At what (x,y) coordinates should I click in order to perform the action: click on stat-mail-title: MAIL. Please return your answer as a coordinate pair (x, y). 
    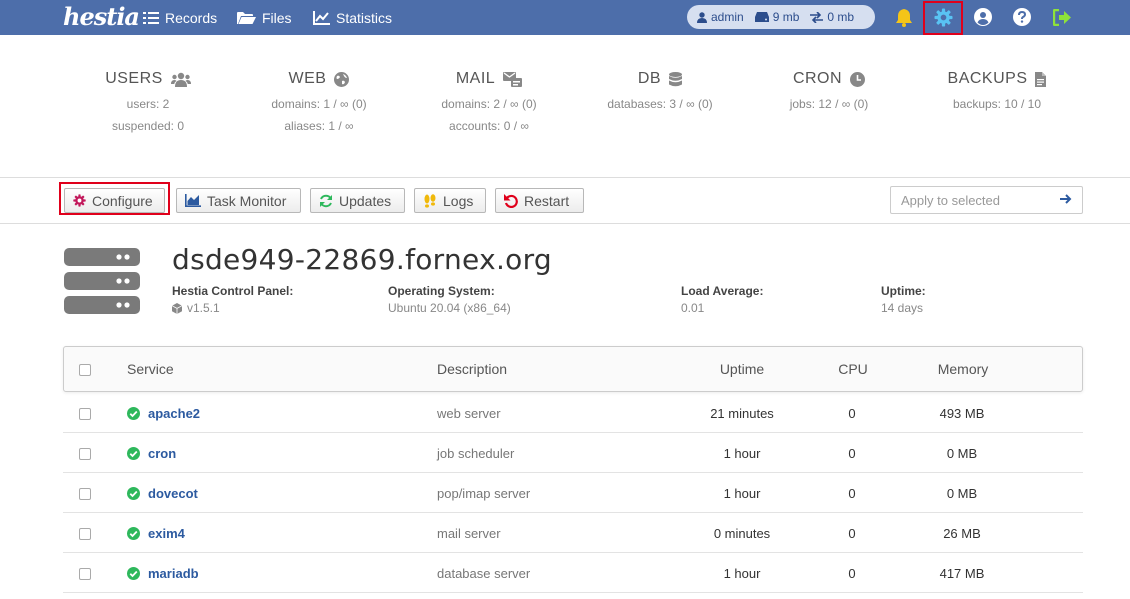
    Looking at the image, I should click on (475, 78).